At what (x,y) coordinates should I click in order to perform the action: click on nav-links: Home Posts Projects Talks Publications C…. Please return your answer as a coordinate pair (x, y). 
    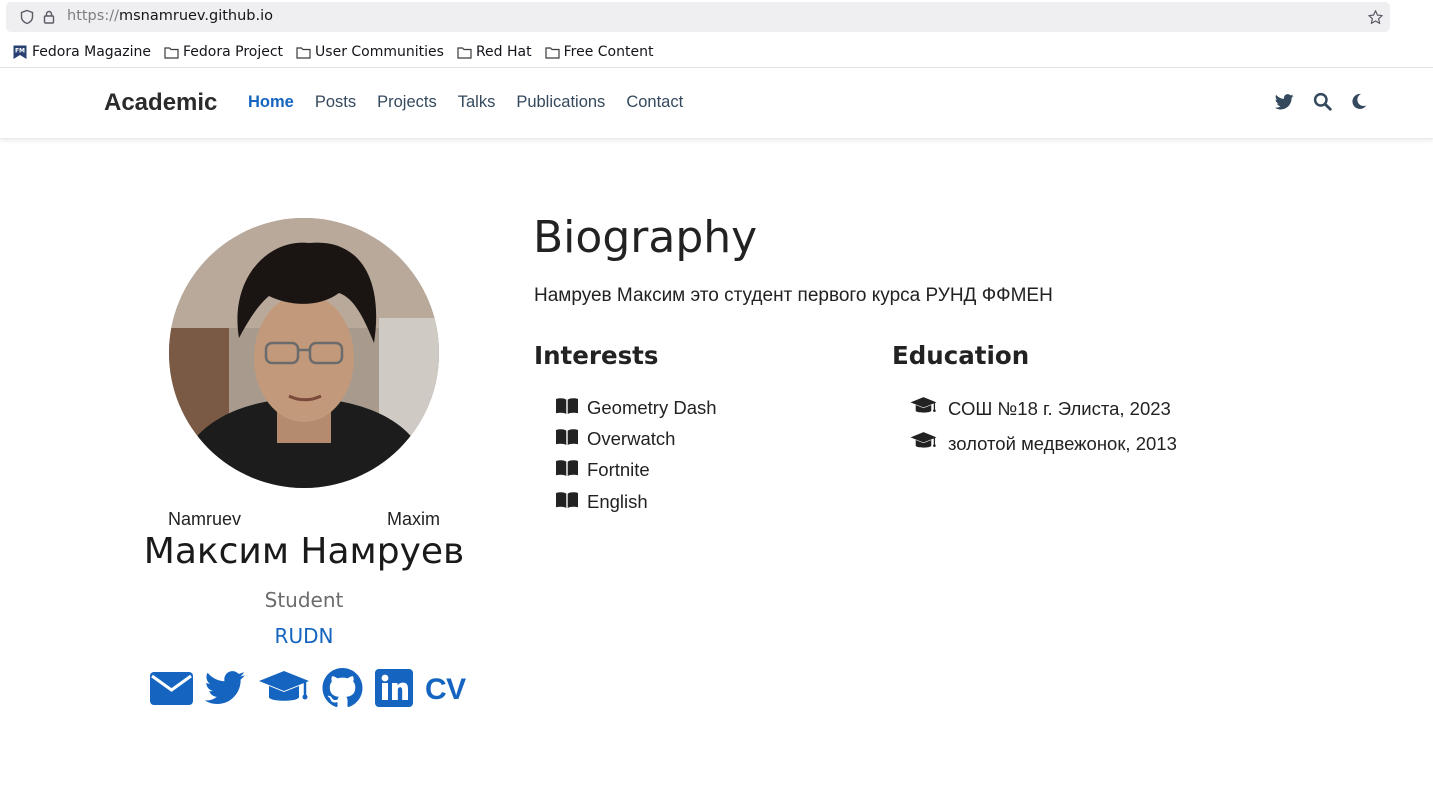
    Looking at the image, I should click on (465, 102).